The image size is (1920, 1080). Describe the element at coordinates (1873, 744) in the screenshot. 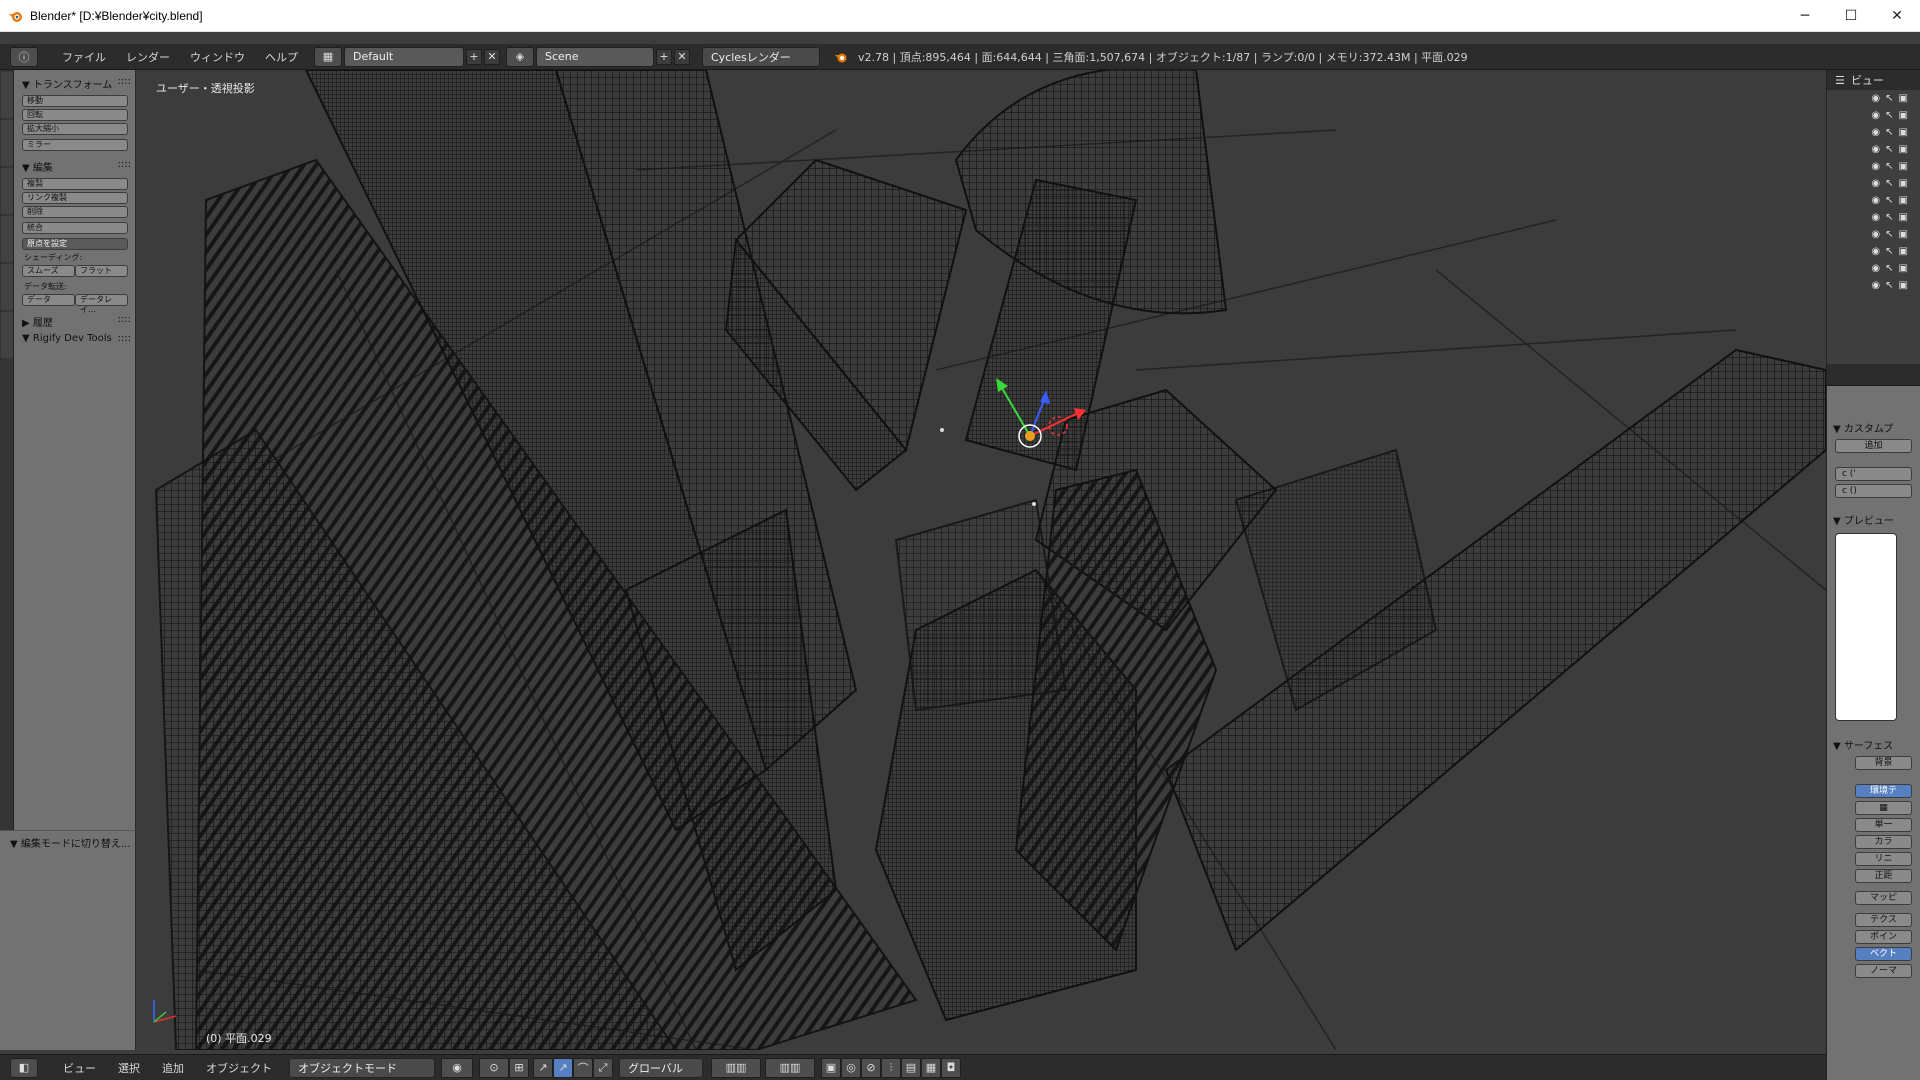

I see `surface-panel-header: ▼ サーフェス` at that location.